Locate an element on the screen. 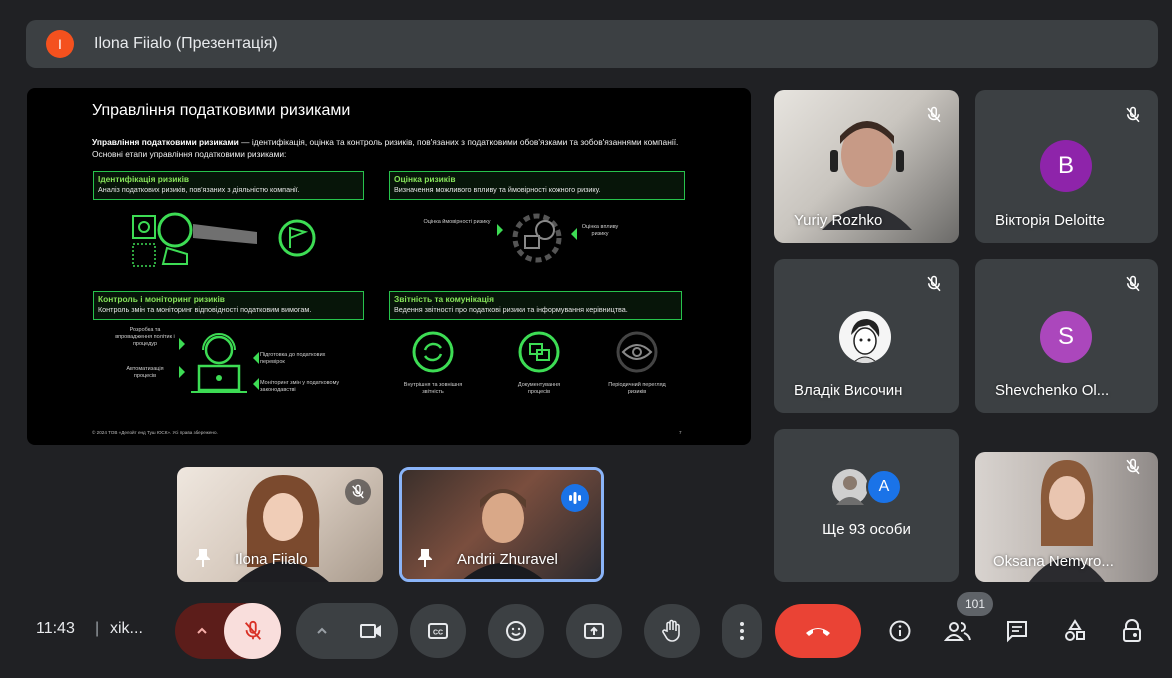  phone-hangup-icon is located at coordinates (818, 632).